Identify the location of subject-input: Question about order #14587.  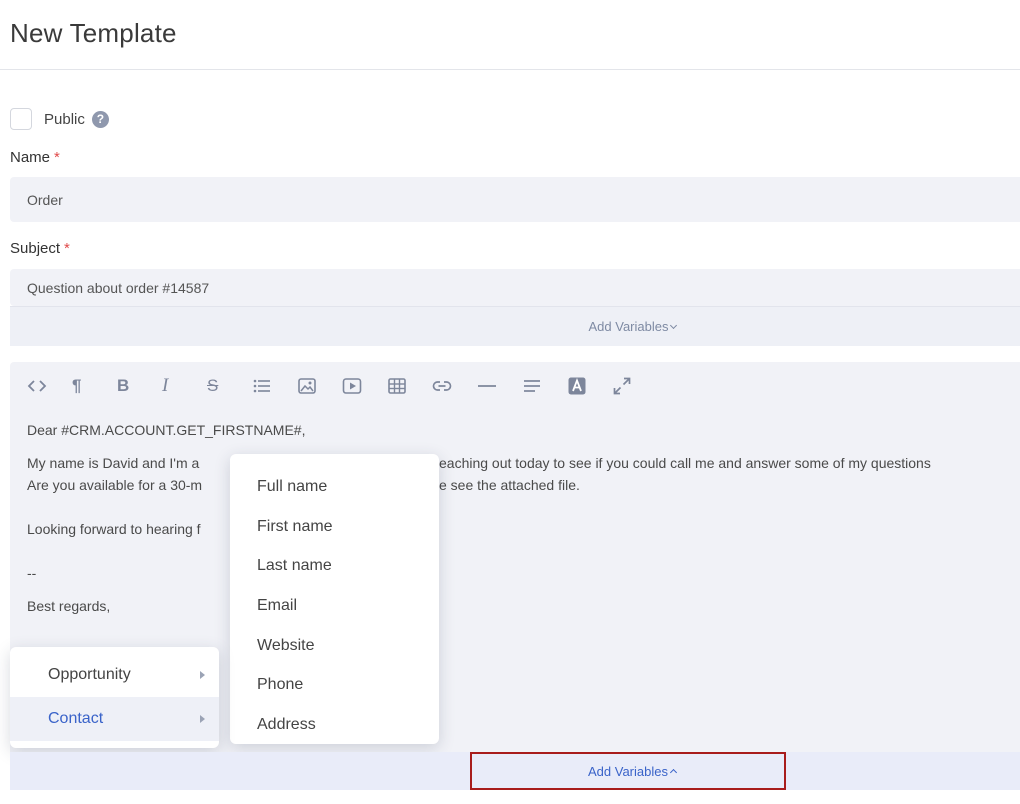
(515, 287).